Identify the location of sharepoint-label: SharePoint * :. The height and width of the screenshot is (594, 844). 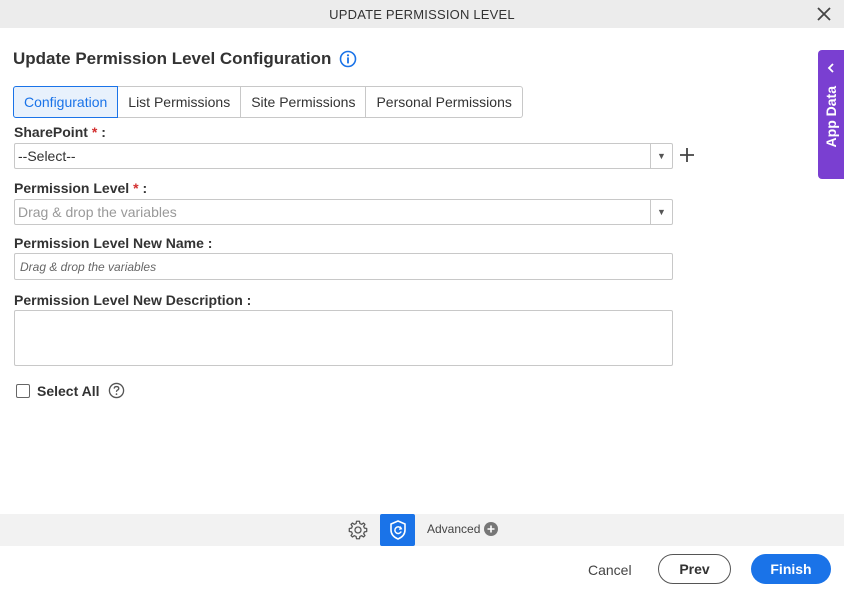
(60, 132).